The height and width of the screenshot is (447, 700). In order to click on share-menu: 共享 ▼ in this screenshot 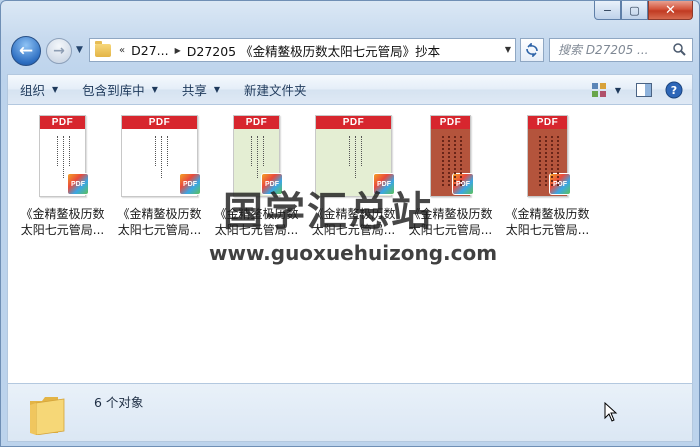, I will do `click(201, 89)`.